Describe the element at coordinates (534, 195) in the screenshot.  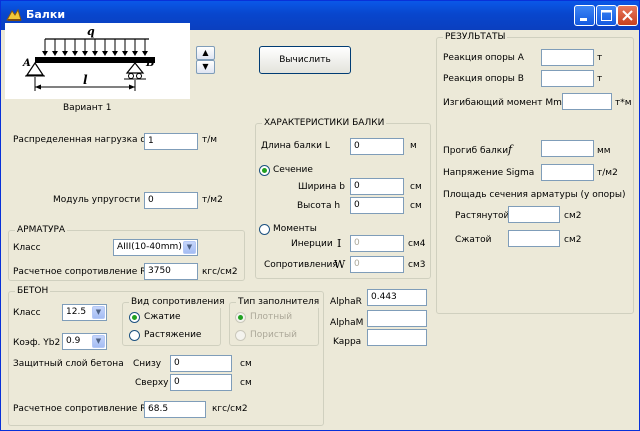
I see `rebar-area-label: Площадь сечения арматуры (у опоры)` at that location.